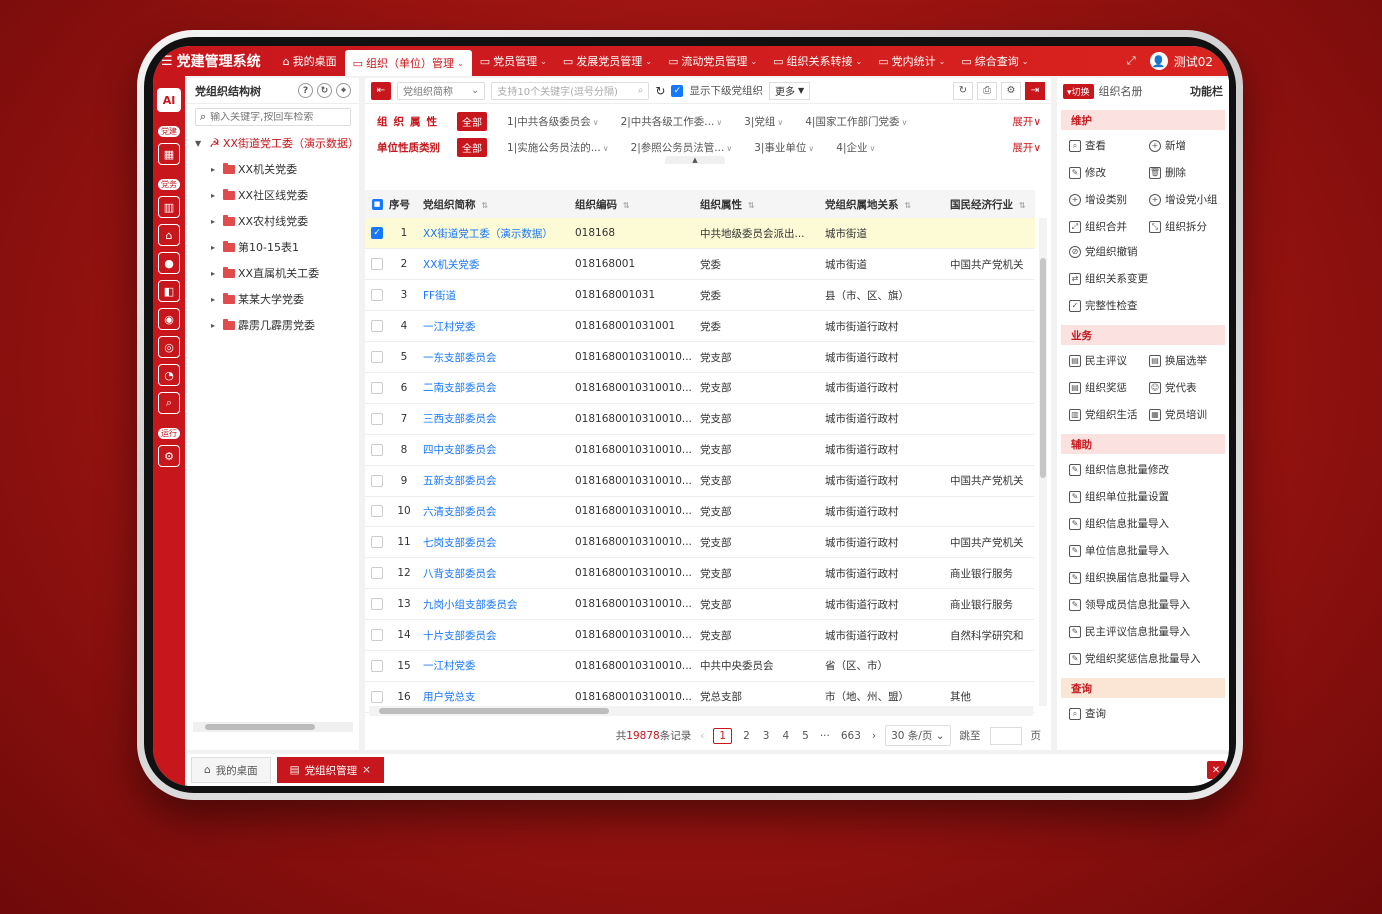 The image size is (1382, 914). I want to click on page-2: 2, so click(746, 736).